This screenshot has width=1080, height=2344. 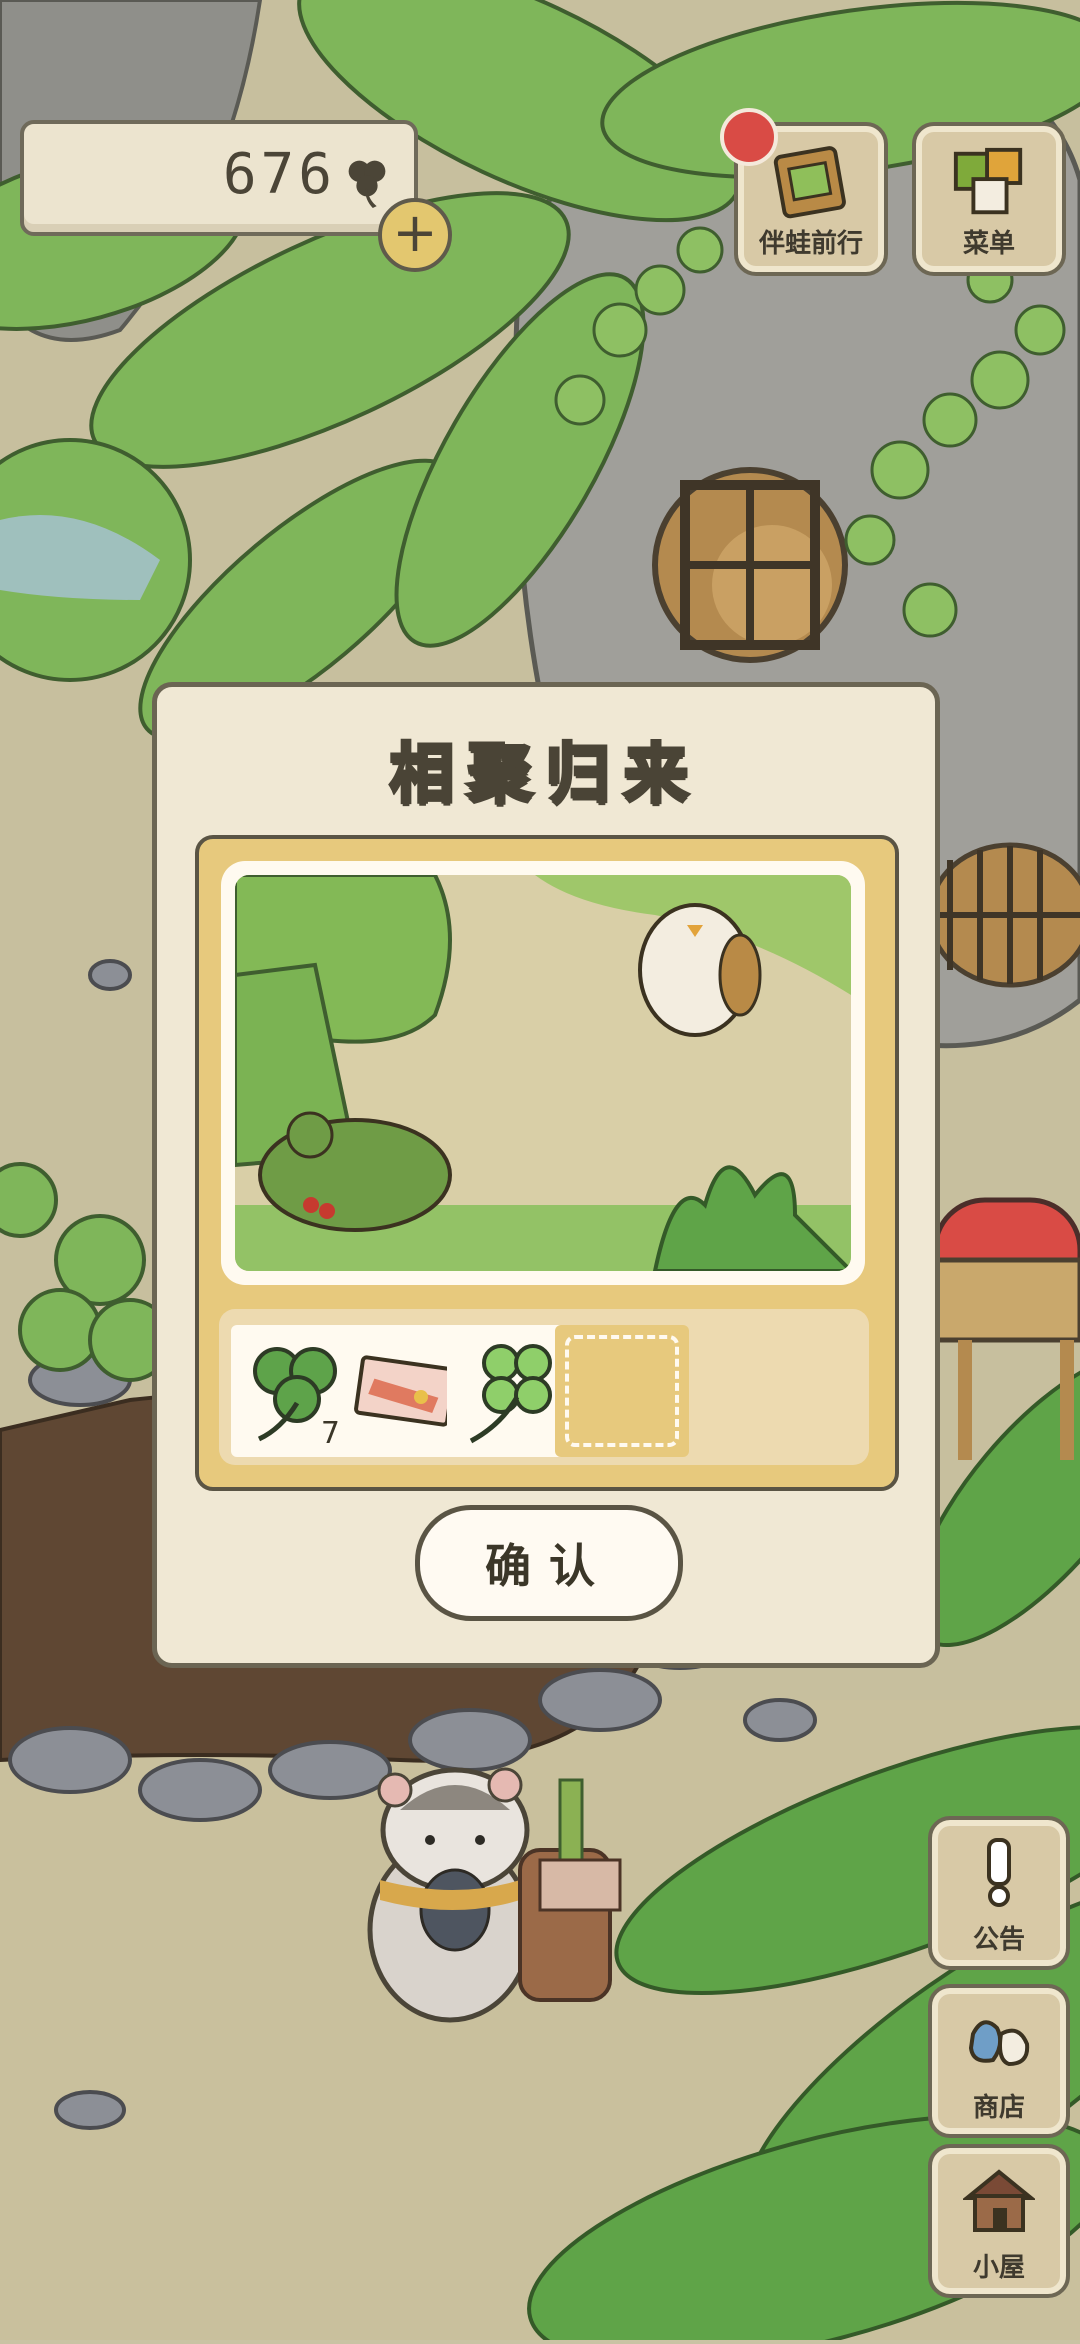 What do you see at coordinates (749, 137) in the screenshot?
I see `notification-dot` at bounding box center [749, 137].